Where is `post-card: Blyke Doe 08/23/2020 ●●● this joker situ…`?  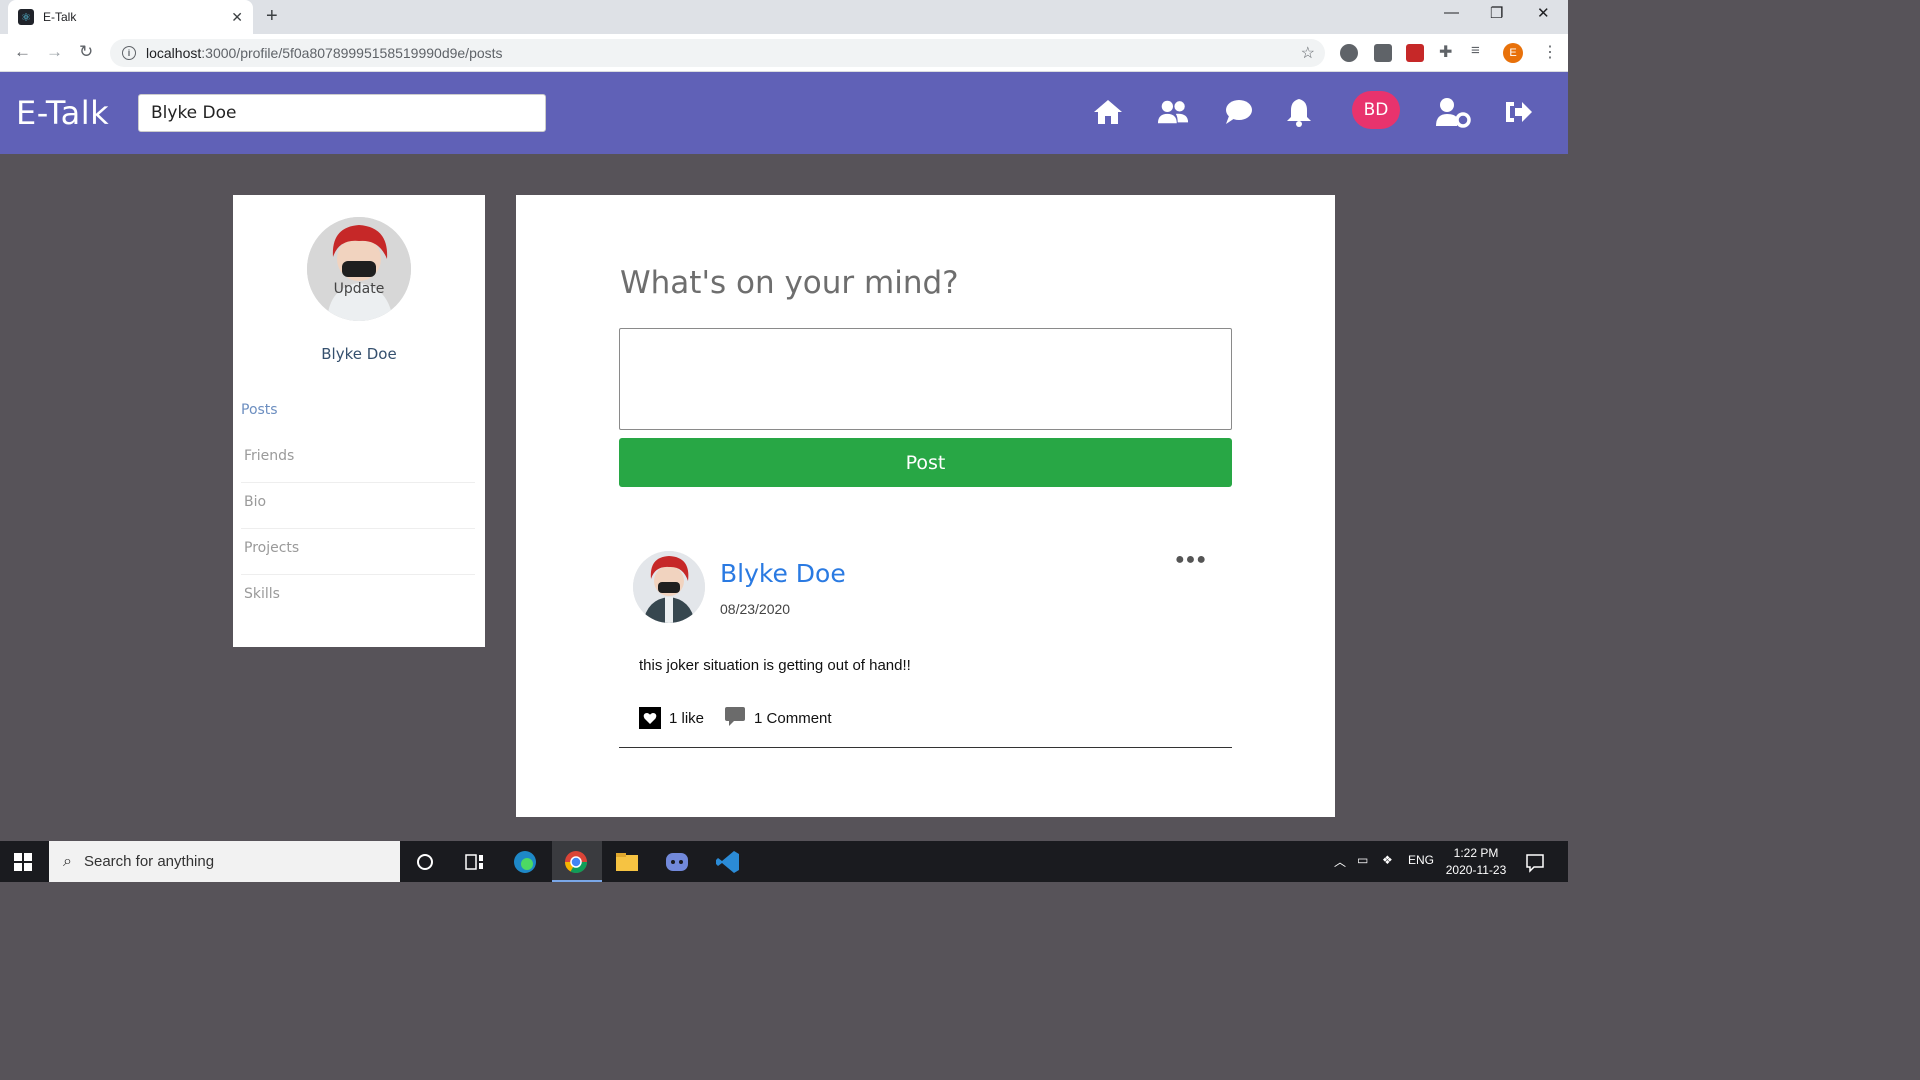
post-card: Blyke Doe 08/23/2020 ●●● this joker situ… is located at coordinates (925, 646).